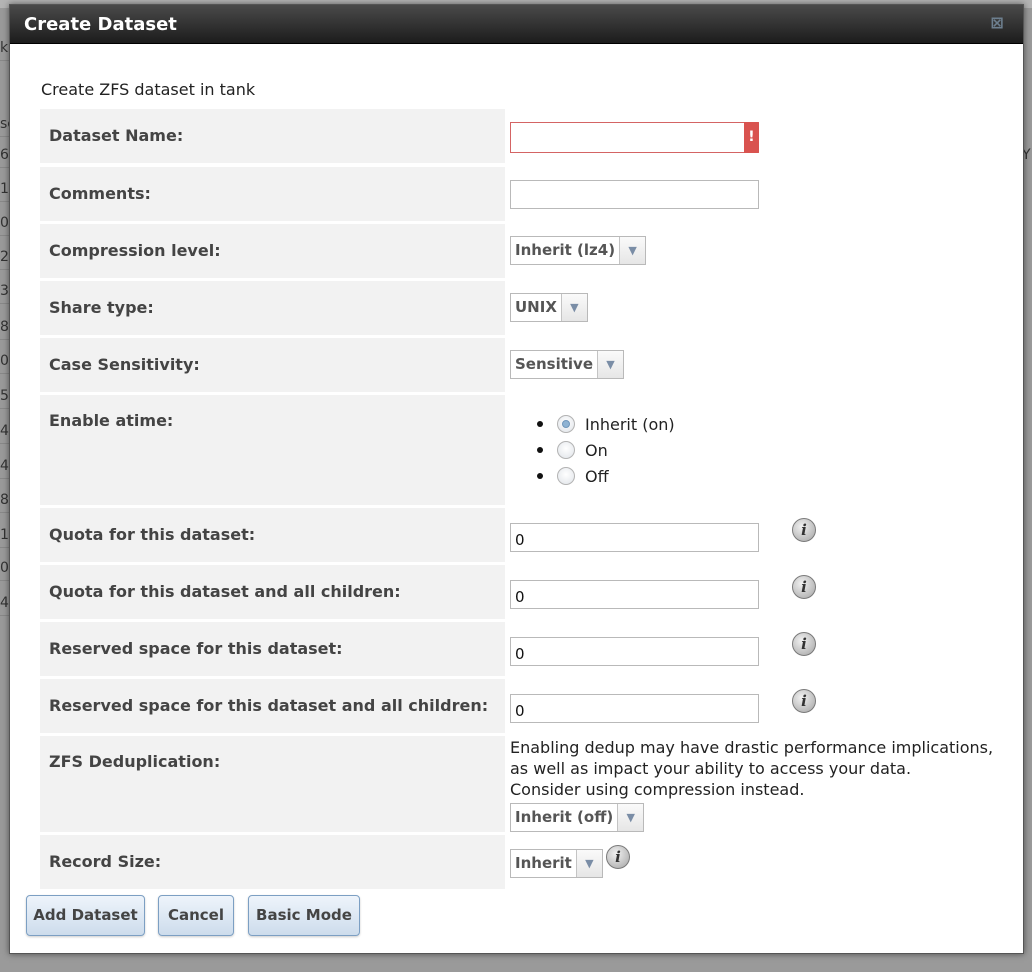  What do you see at coordinates (272, 649) in the screenshot?
I see `reserved-label: Reserved space for this dataset:` at bounding box center [272, 649].